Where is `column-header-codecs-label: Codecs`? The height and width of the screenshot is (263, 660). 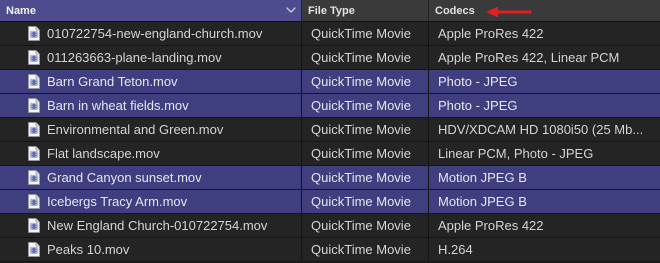
column-header-codecs-label: Codecs is located at coordinates (455, 11).